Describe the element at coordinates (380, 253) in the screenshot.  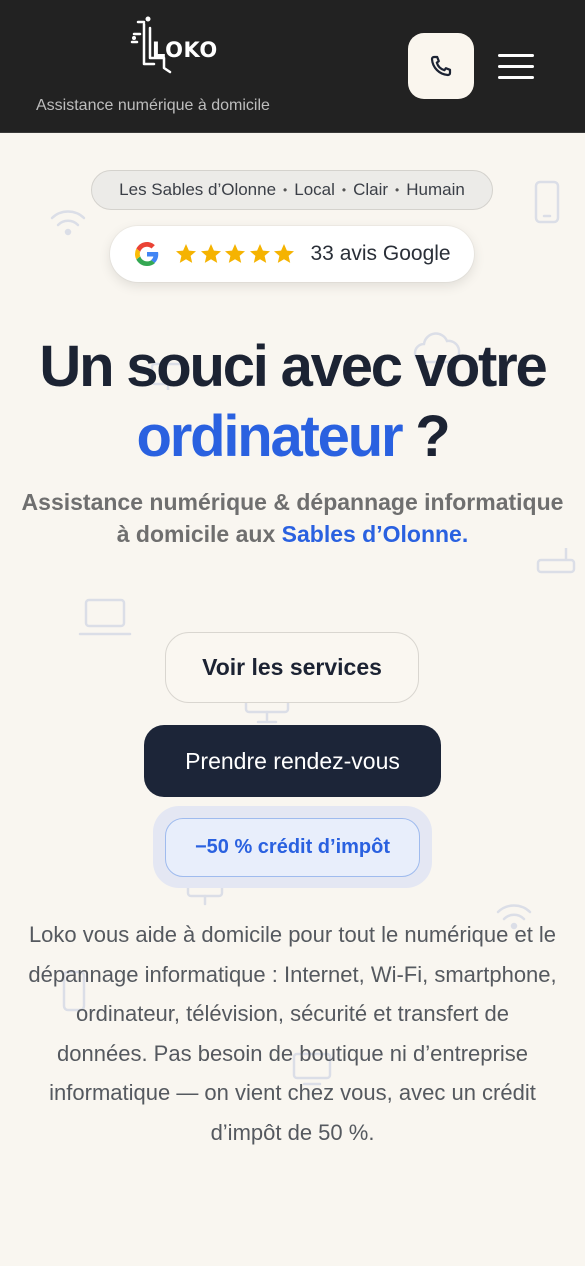
I see `review-count: 33 avis Google` at that location.